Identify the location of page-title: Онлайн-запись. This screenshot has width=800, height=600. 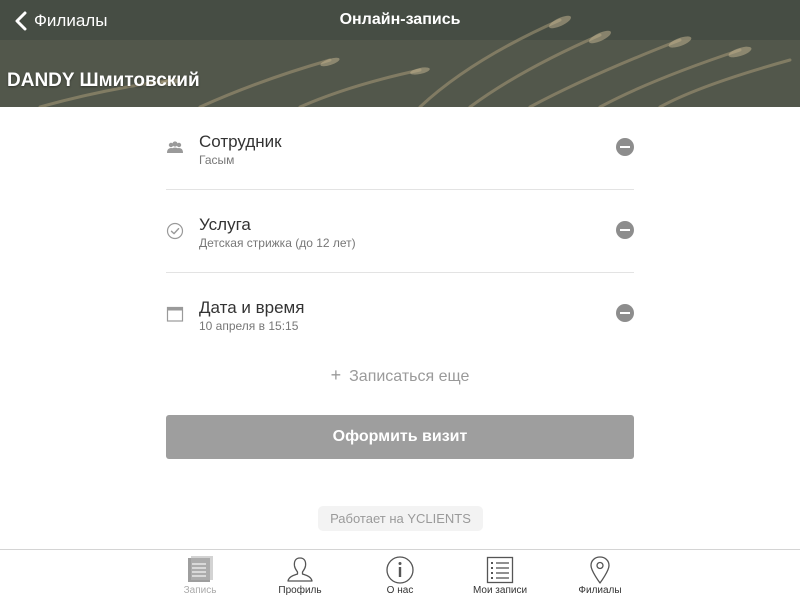
(400, 19).